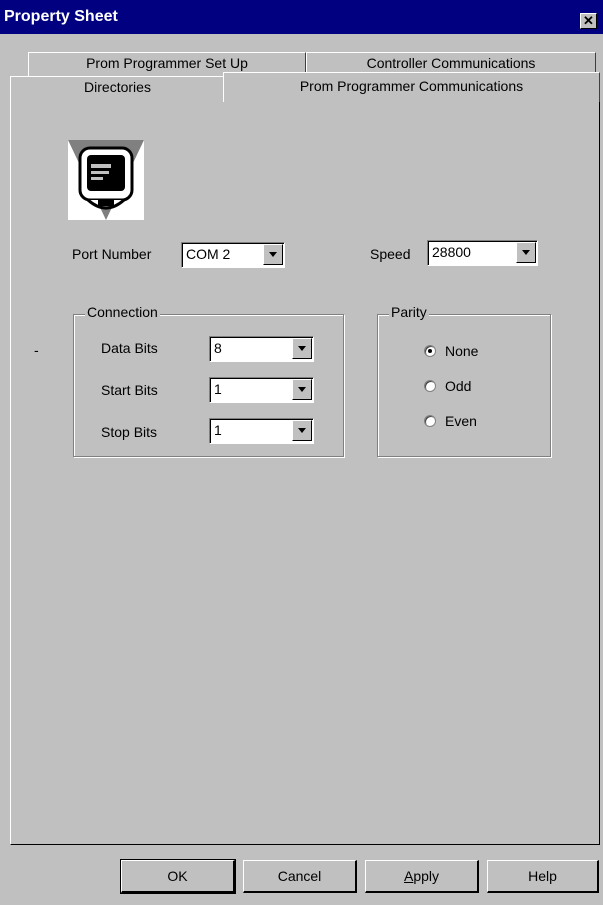  I want to click on cancel-button: Cancel, so click(300, 876).